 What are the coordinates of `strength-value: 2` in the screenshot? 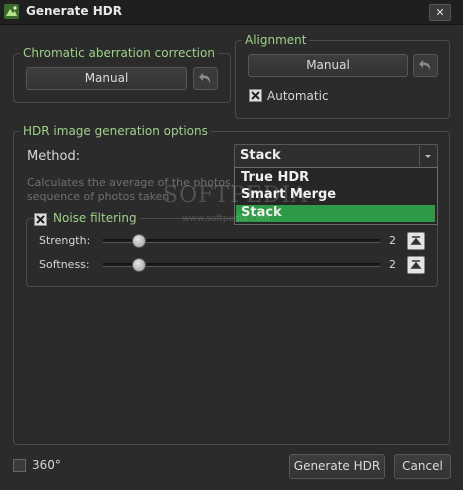 It's located at (392, 240).